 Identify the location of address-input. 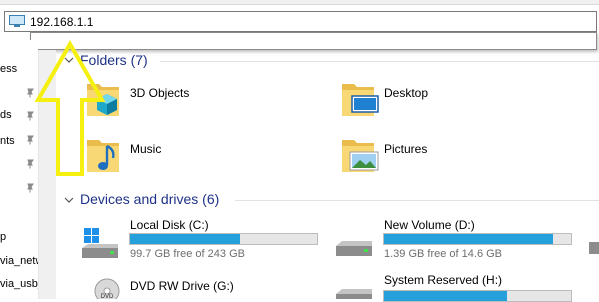
(255, 22).